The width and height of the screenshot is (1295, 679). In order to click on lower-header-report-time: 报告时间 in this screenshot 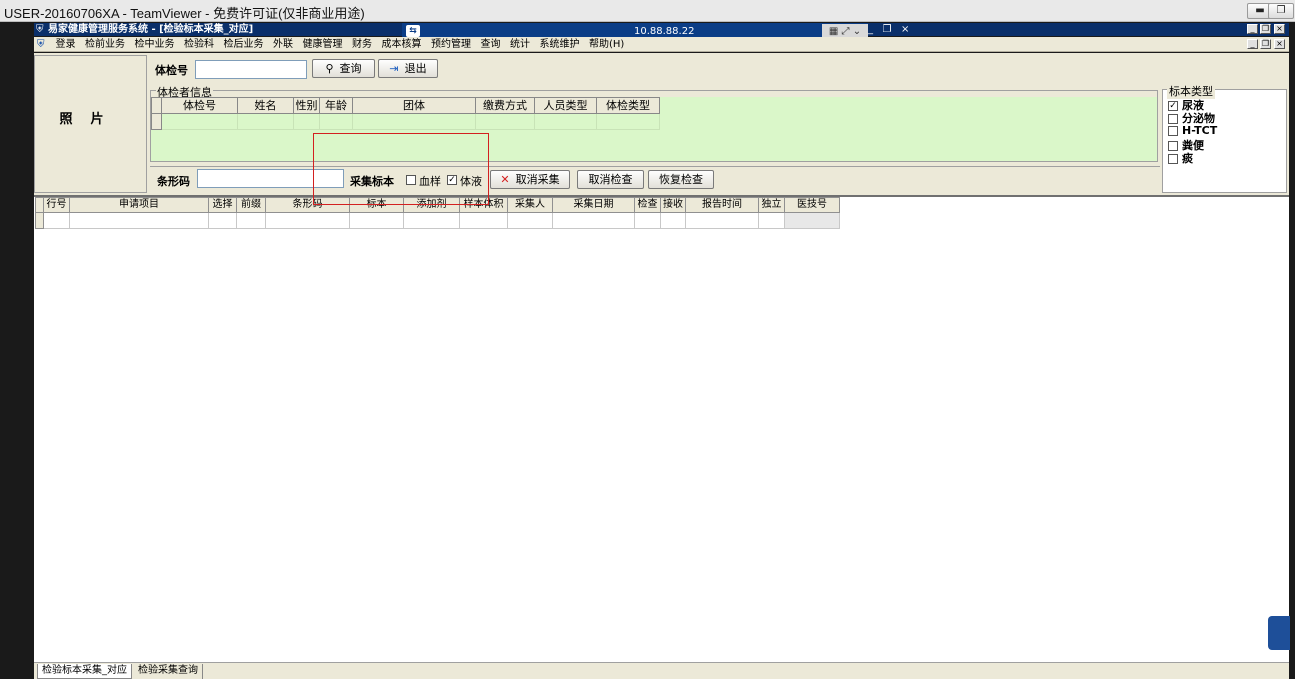, I will do `click(722, 205)`.